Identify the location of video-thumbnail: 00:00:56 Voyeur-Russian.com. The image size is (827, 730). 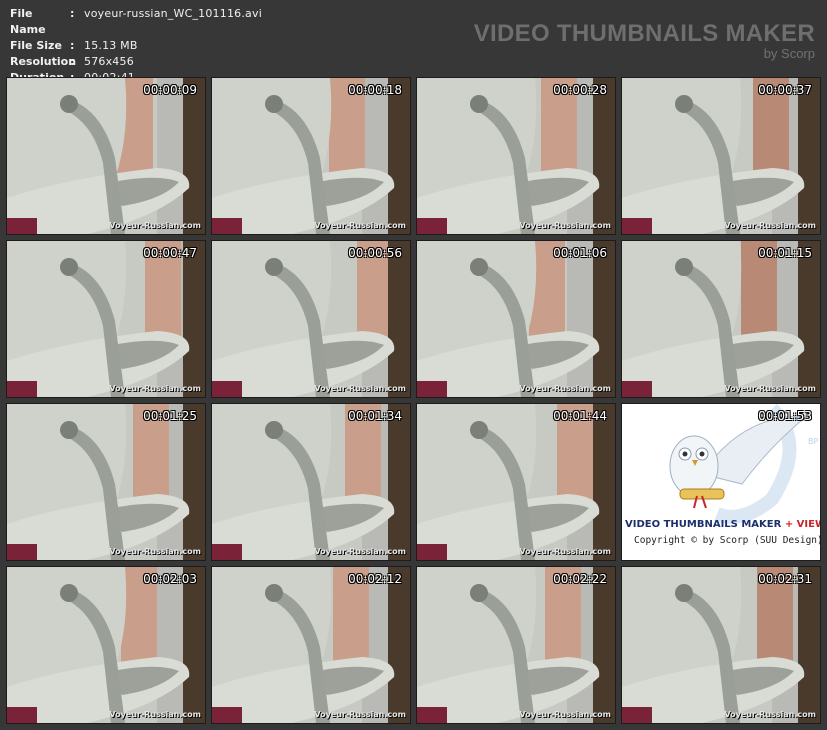
(311, 319).